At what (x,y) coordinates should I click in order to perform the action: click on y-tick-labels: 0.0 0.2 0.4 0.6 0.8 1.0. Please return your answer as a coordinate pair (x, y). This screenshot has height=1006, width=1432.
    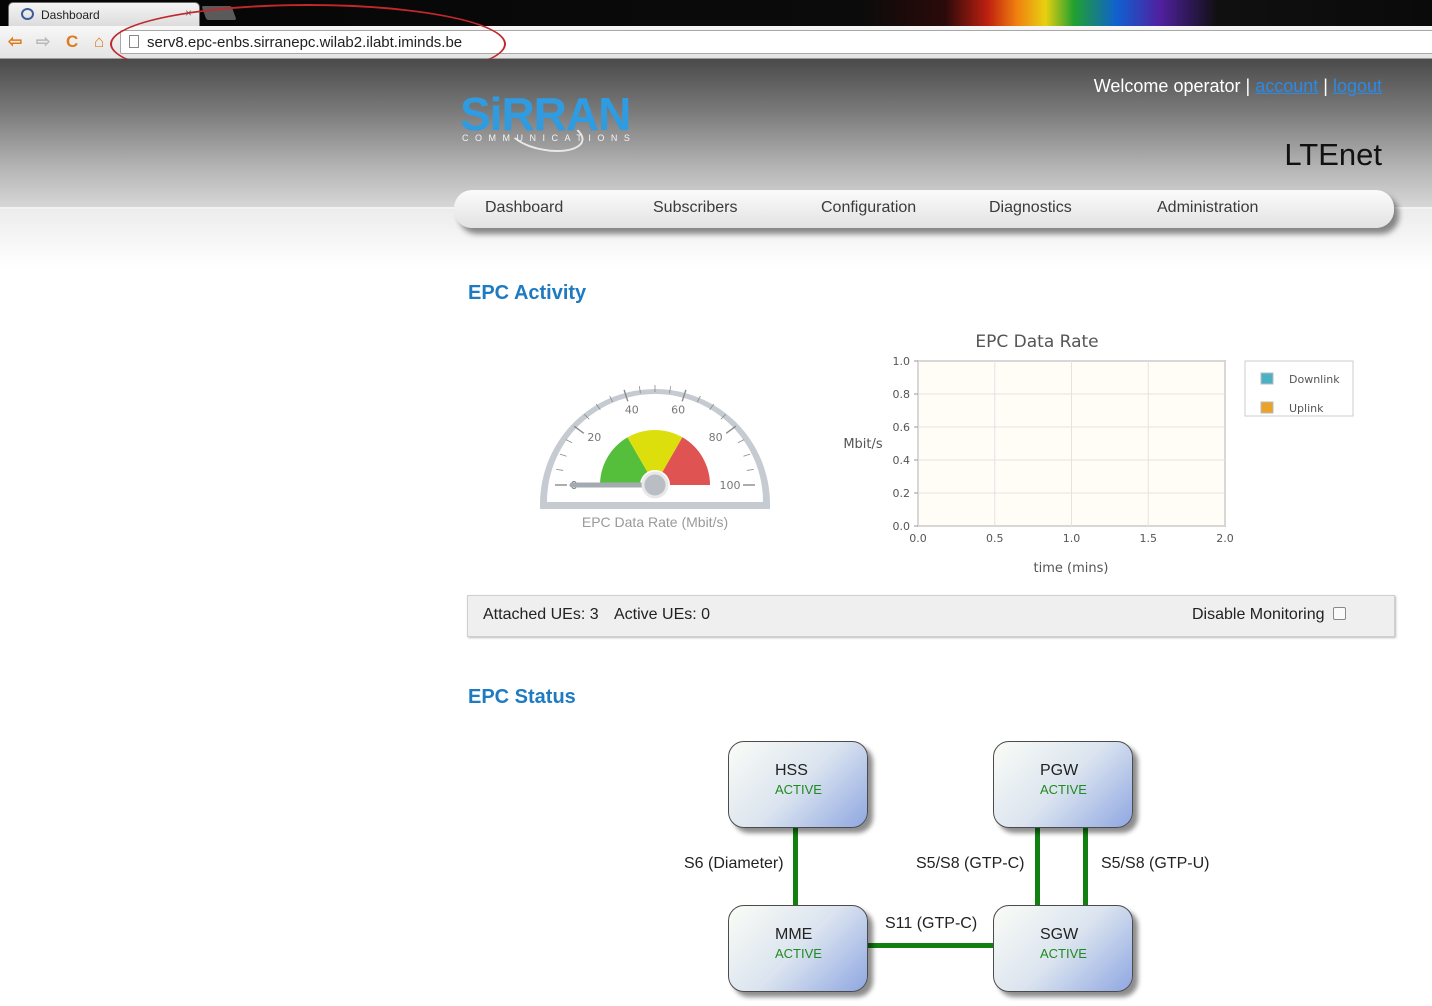
    Looking at the image, I should click on (905, 444).